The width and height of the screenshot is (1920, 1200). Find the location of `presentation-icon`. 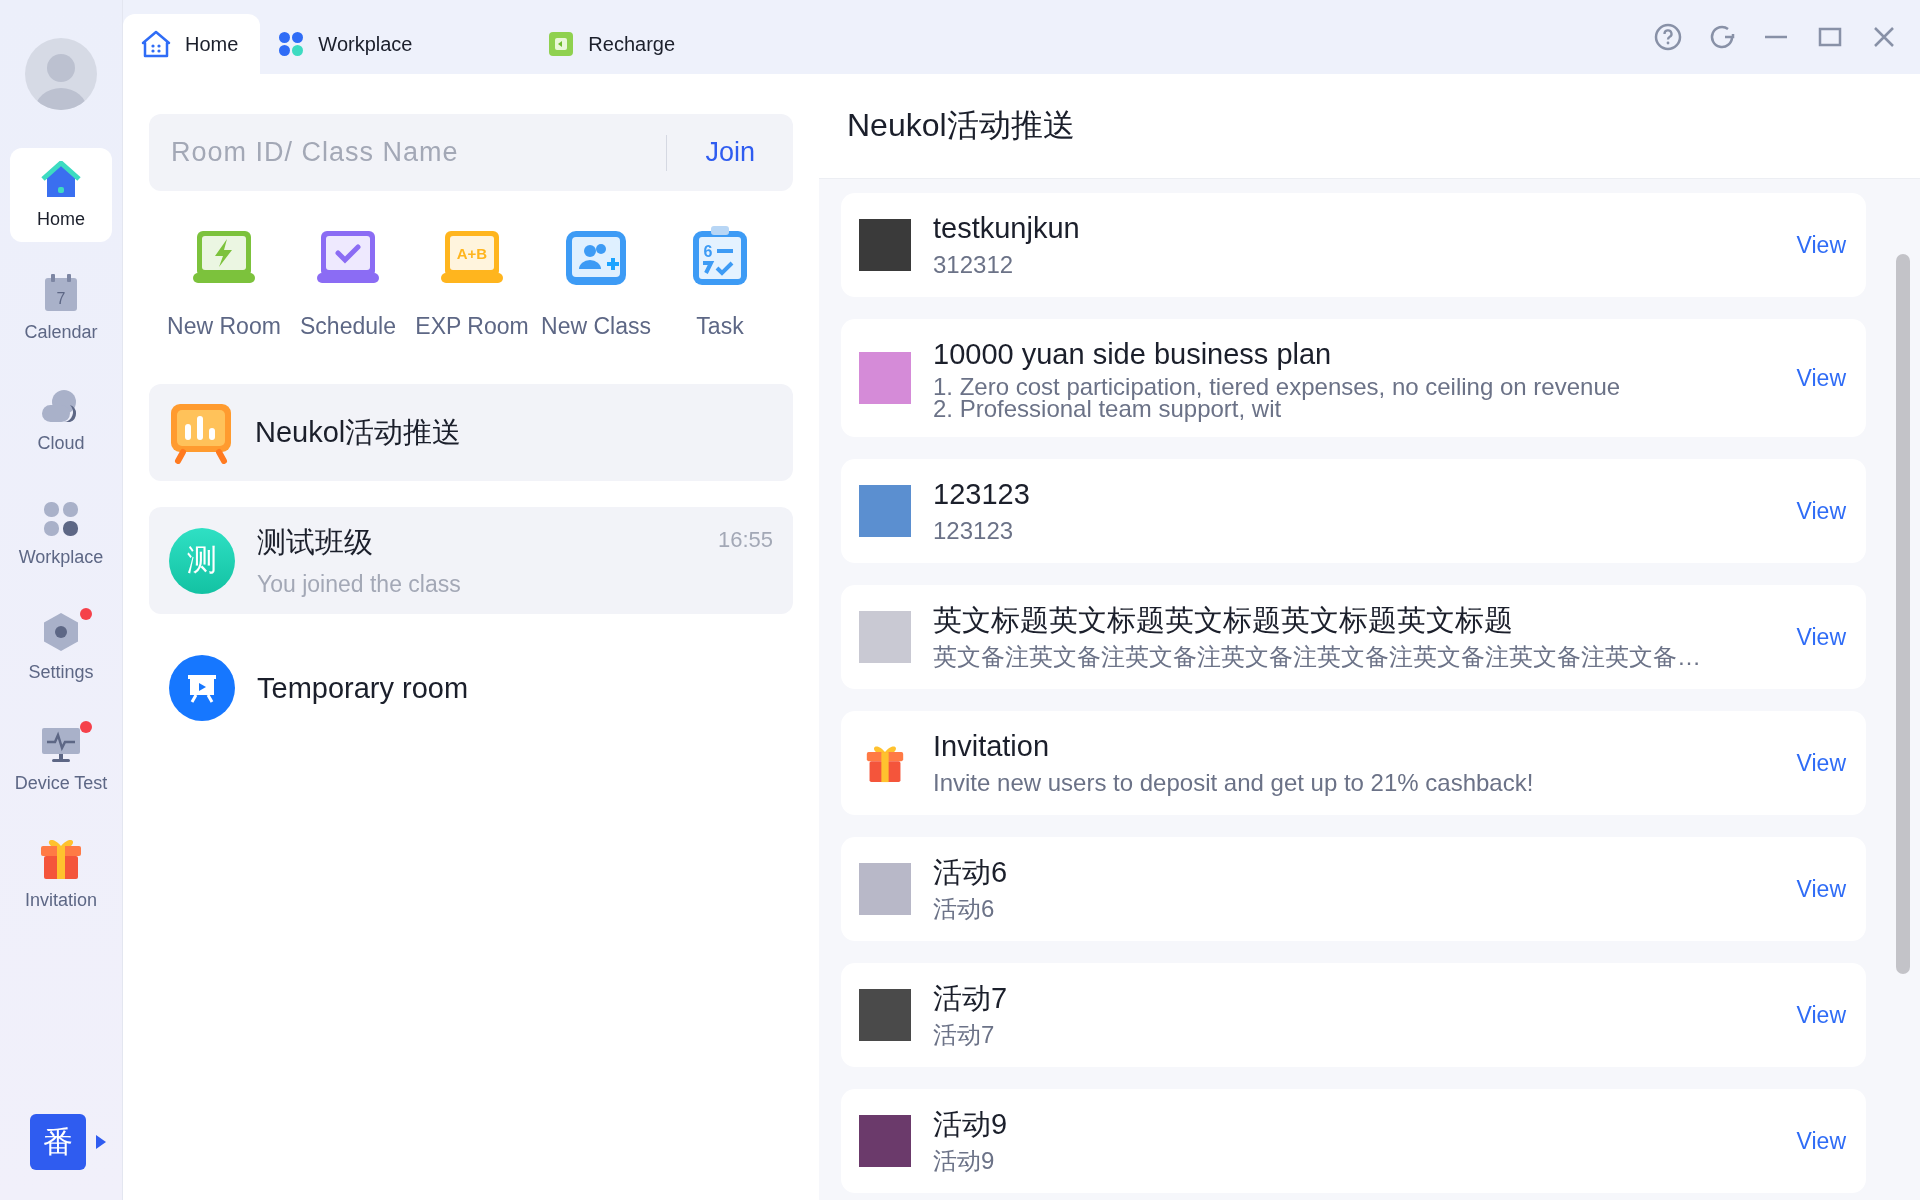

presentation-icon is located at coordinates (202, 688).